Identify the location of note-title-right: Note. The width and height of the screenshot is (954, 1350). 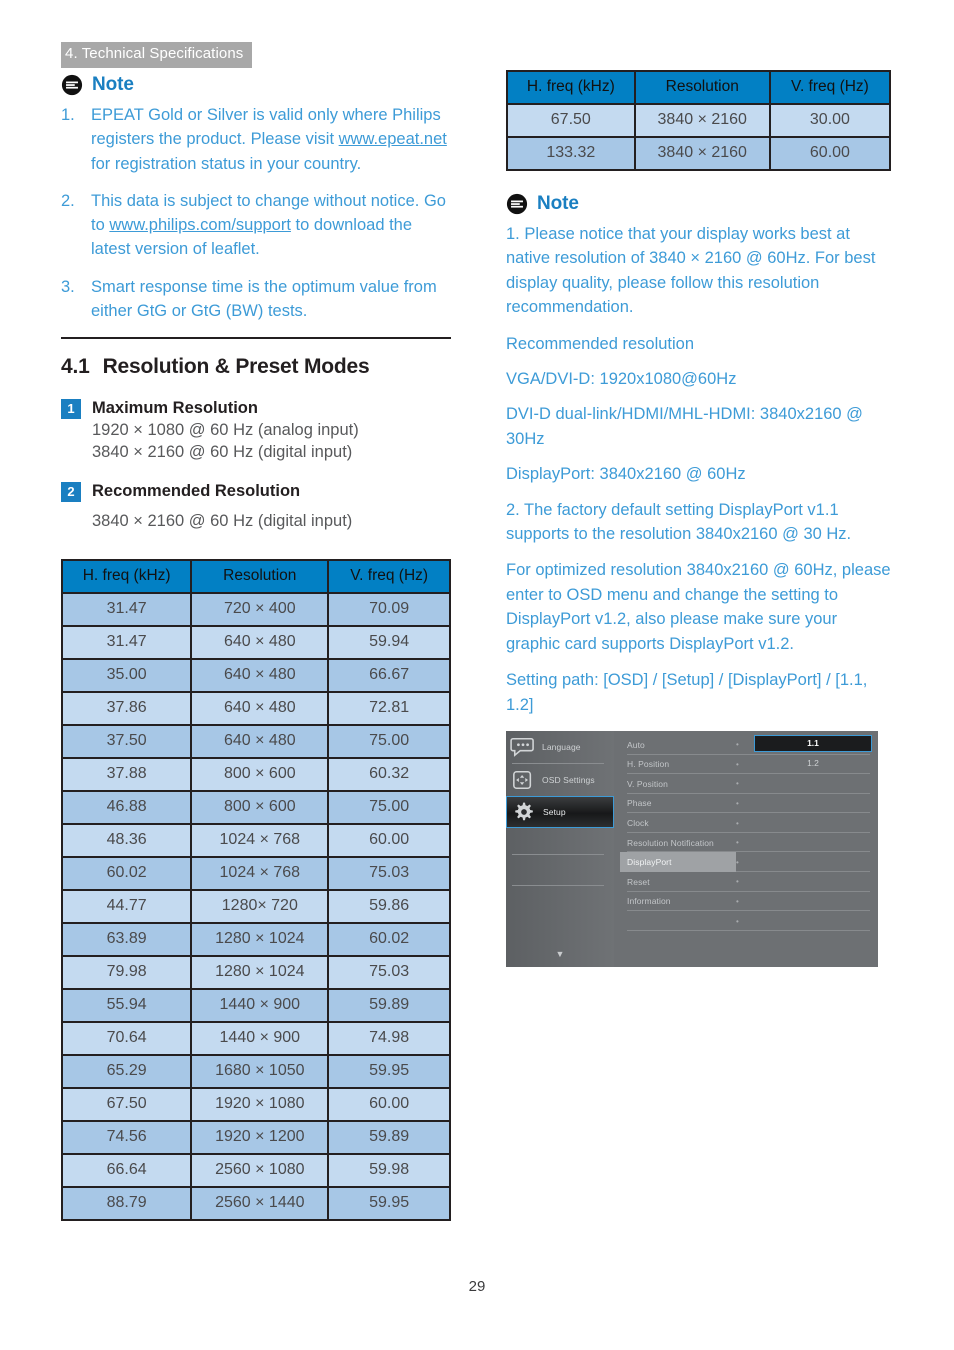
(558, 203).